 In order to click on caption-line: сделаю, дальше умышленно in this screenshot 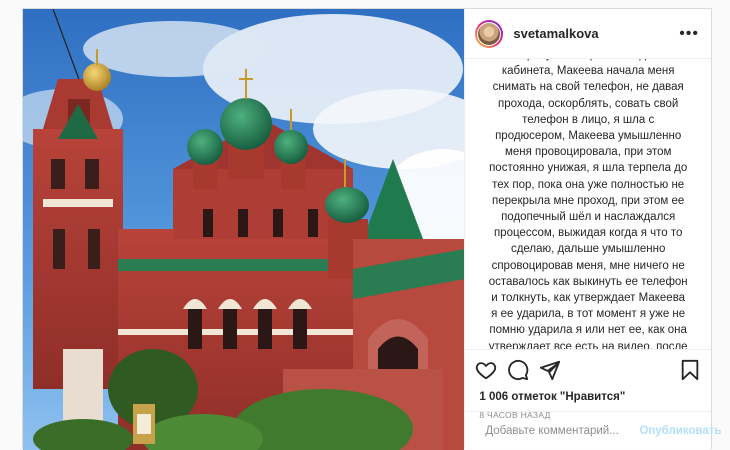, I will do `click(588, 249)`.